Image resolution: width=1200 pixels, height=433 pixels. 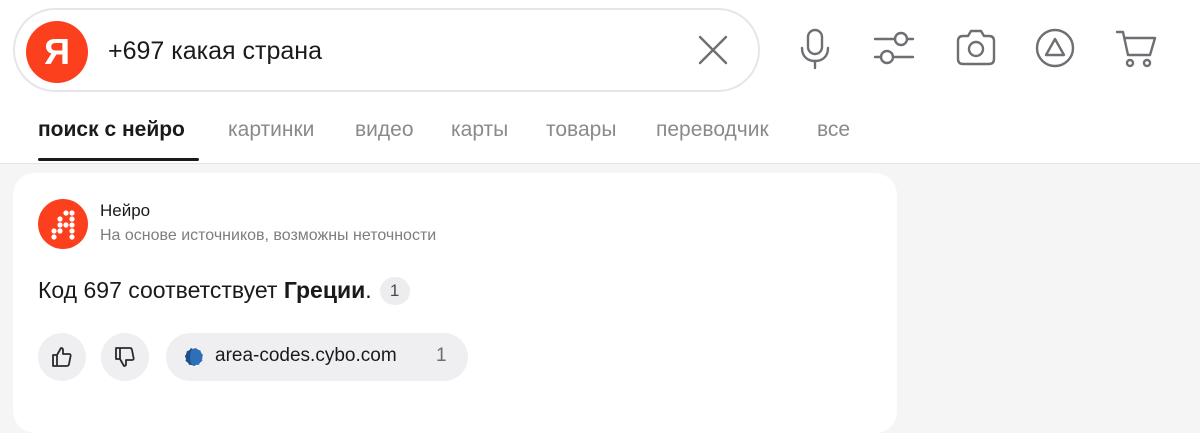 I want to click on dislike-button, so click(x=125, y=357).